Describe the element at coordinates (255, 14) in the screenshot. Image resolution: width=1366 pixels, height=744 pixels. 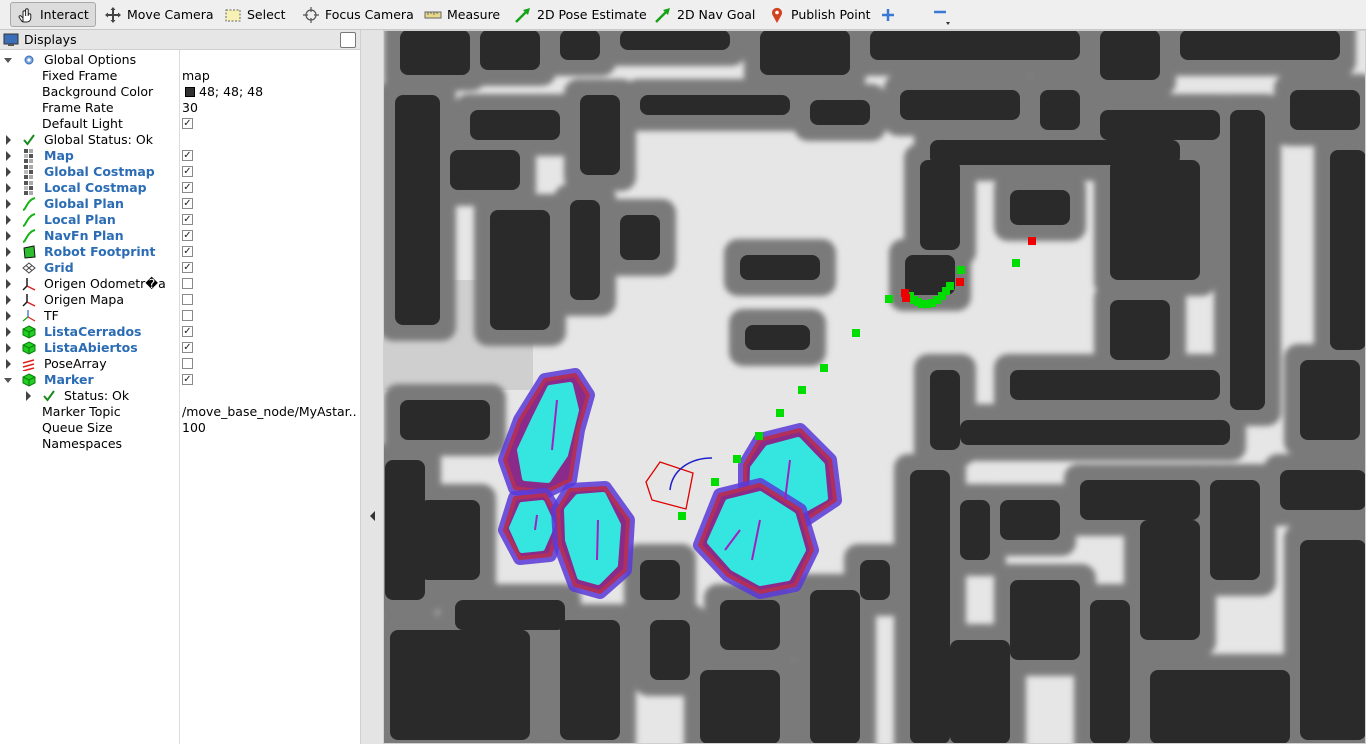
I see `select-tool-button: Select` at that location.